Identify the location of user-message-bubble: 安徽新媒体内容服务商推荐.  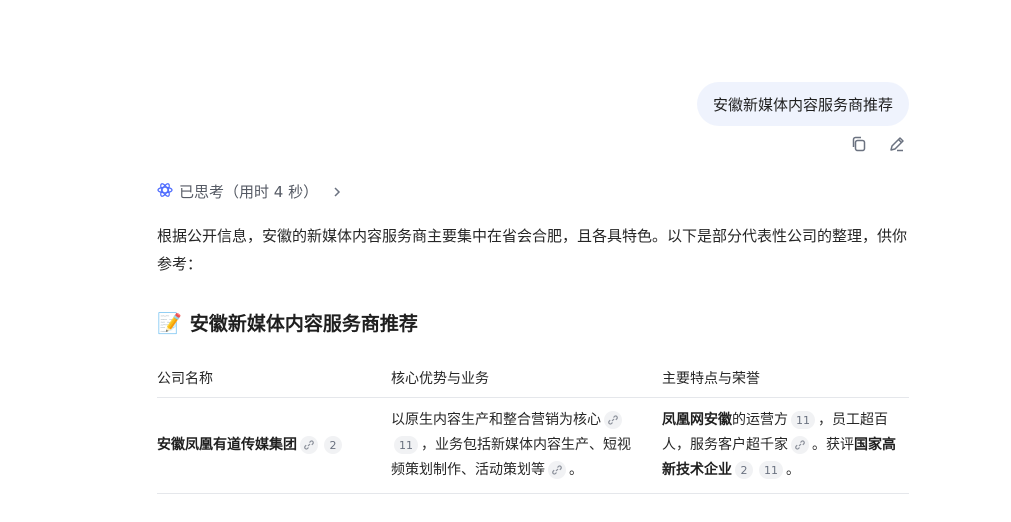
(802, 104).